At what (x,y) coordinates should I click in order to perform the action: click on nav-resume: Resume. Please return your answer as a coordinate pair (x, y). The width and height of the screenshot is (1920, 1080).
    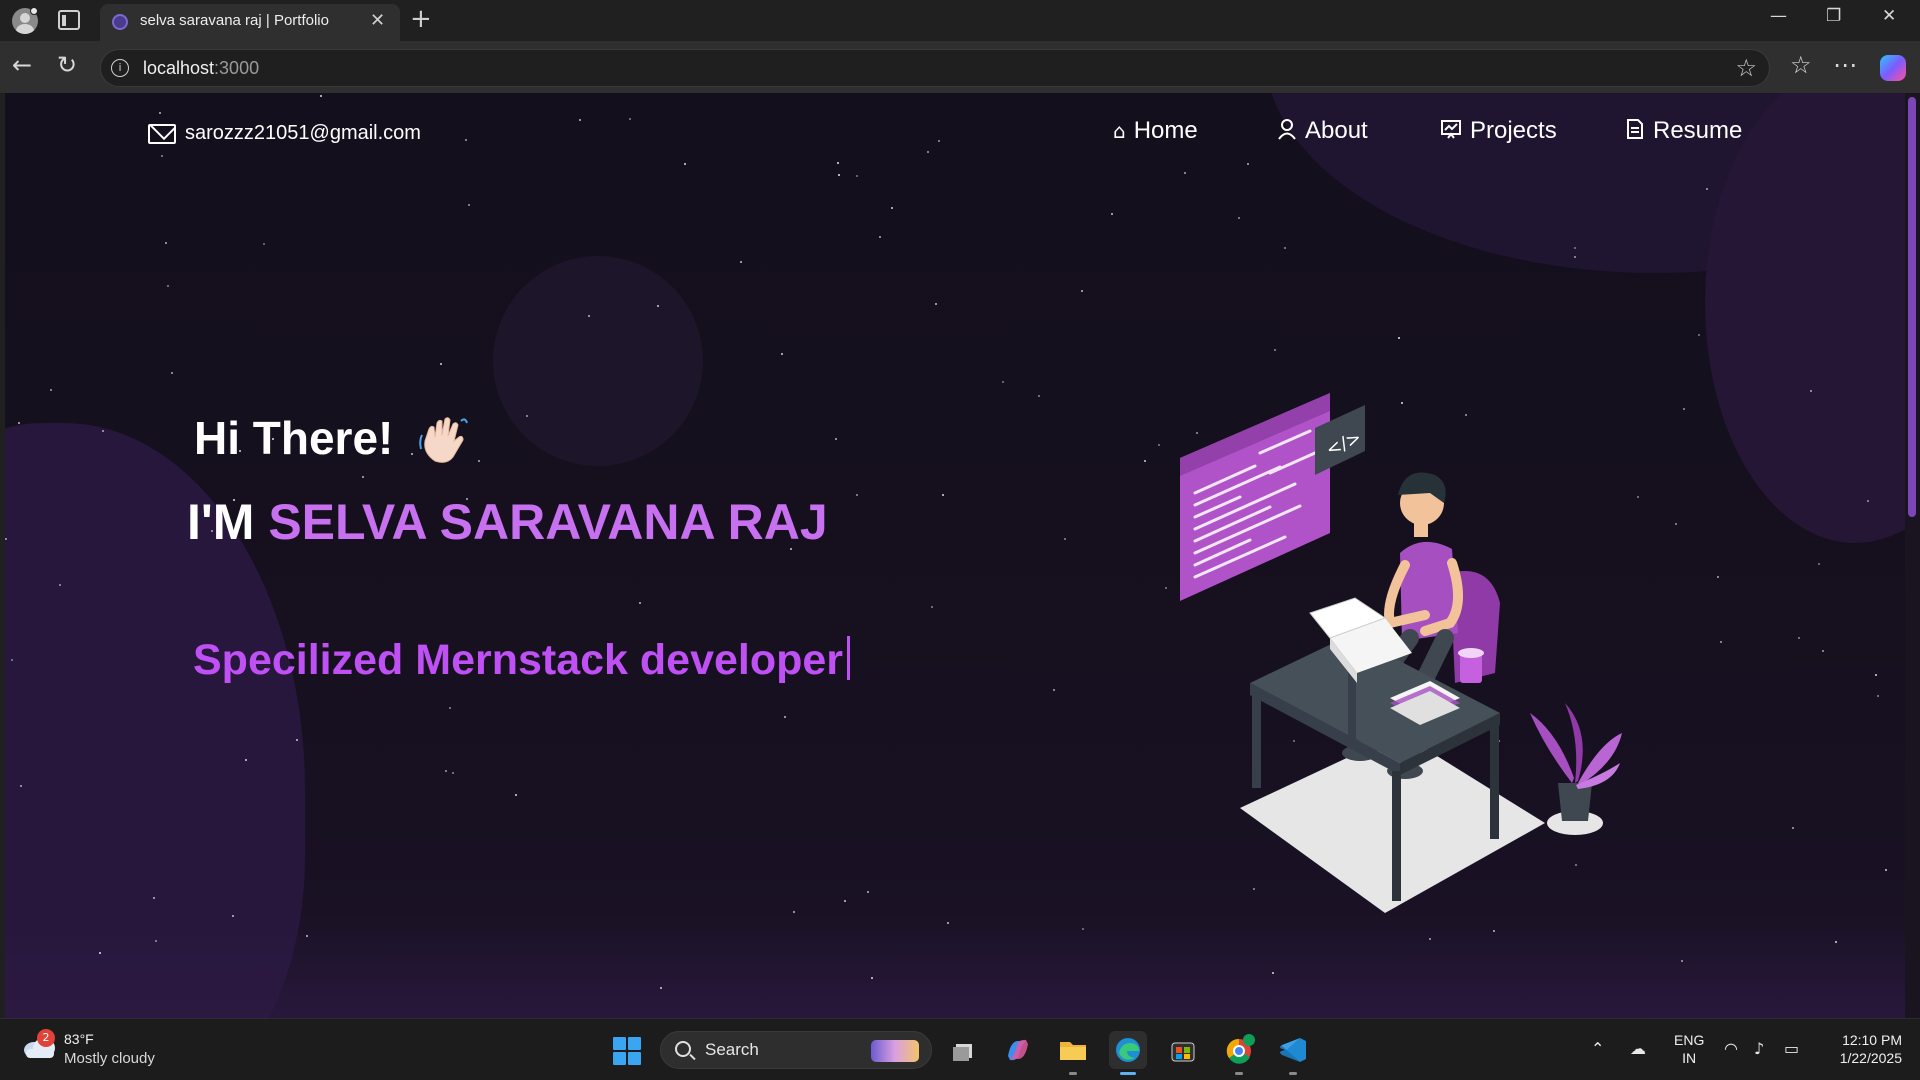
    Looking at the image, I should click on (1683, 131).